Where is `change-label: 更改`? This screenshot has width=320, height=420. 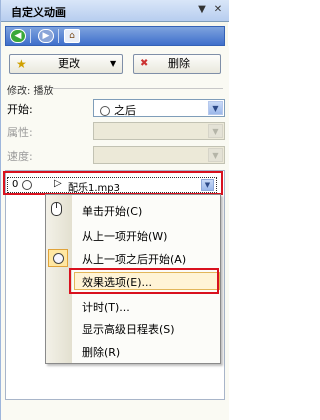
change-label: 更改 is located at coordinates (69, 63).